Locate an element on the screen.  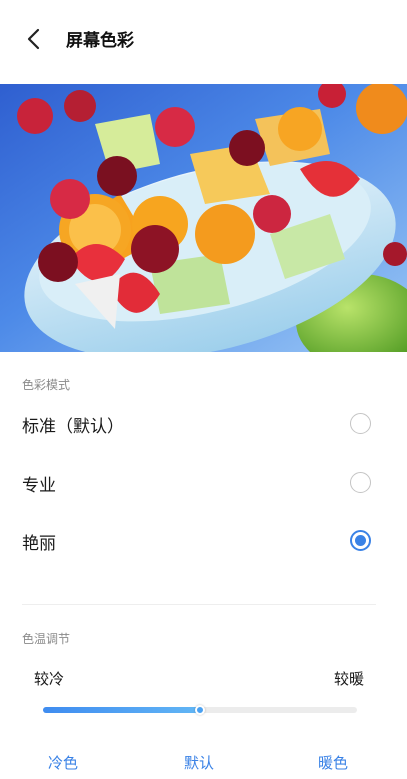
color-mode-option-professional: 专业 is located at coordinates (203, 483).